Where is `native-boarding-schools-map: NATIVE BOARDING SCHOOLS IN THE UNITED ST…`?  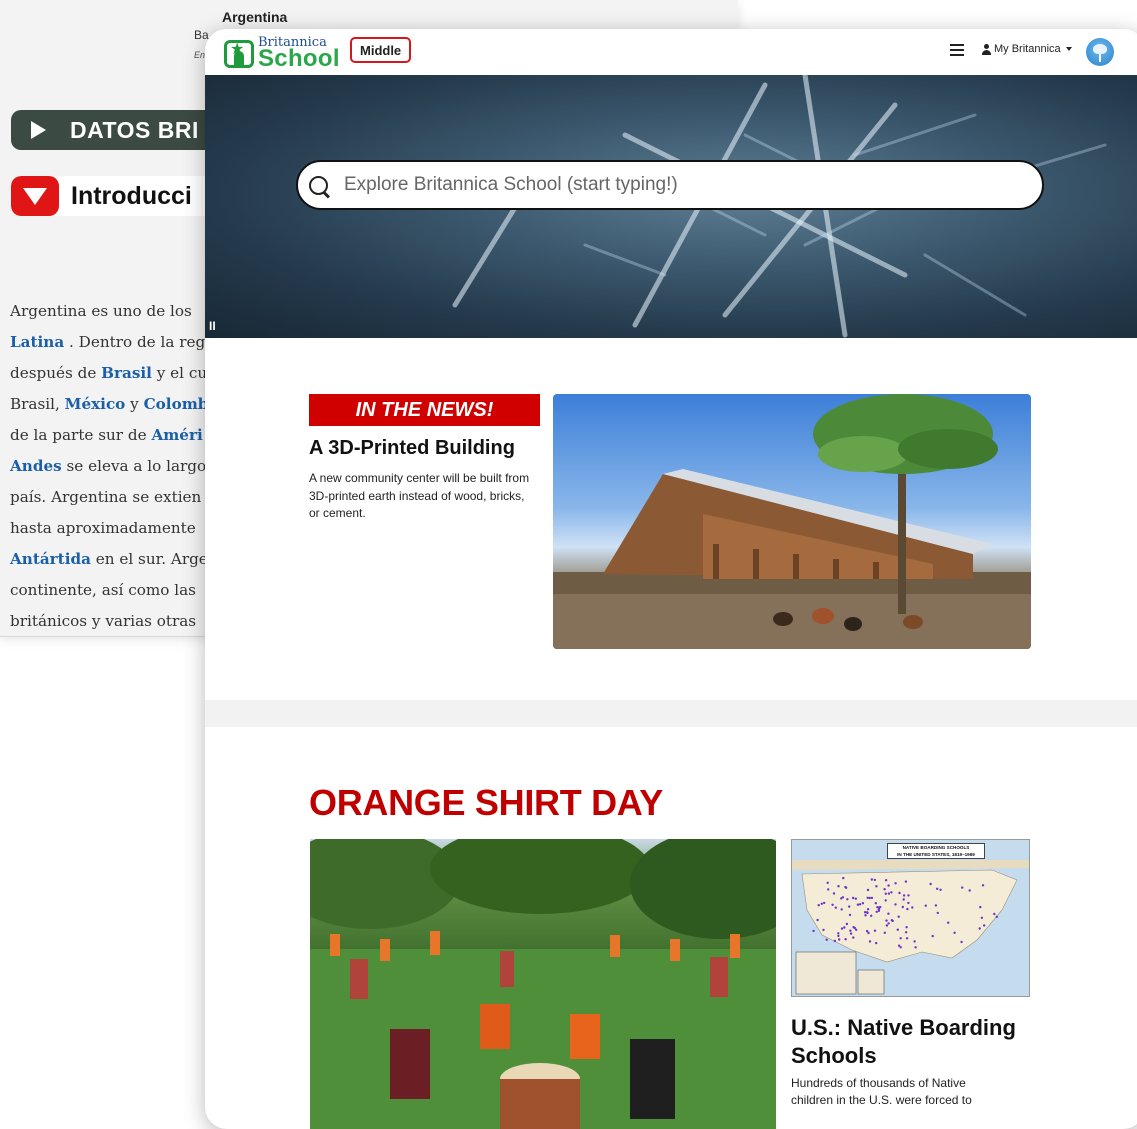 native-boarding-schools-map: NATIVE BOARDING SCHOOLS IN THE UNITED ST… is located at coordinates (910, 918).